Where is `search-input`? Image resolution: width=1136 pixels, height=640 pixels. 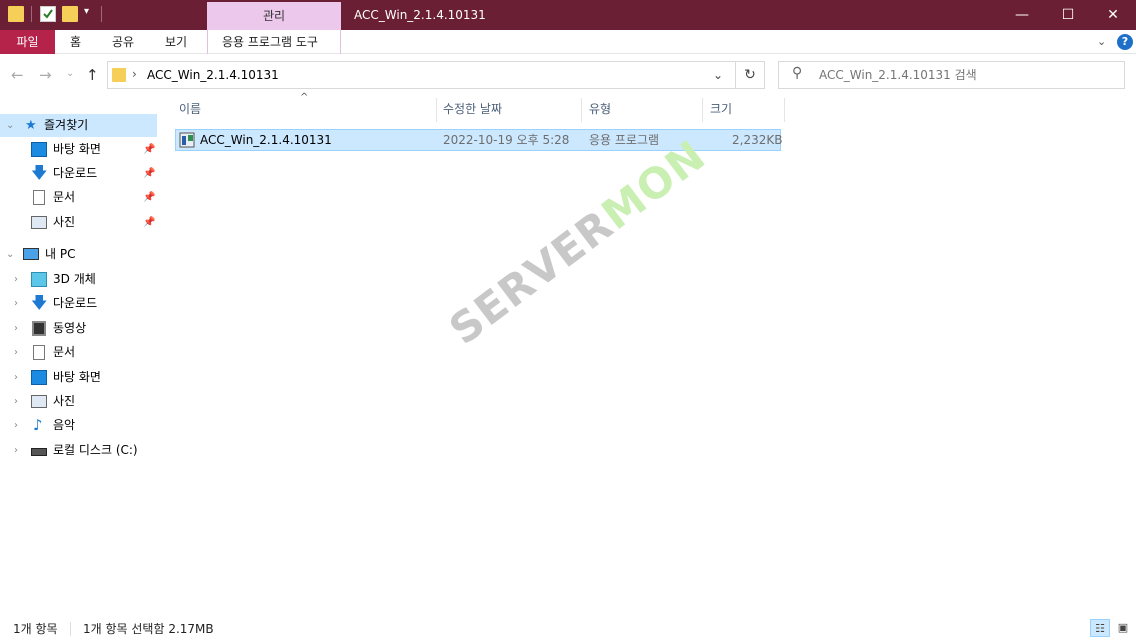 search-input is located at coordinates (969, 75).